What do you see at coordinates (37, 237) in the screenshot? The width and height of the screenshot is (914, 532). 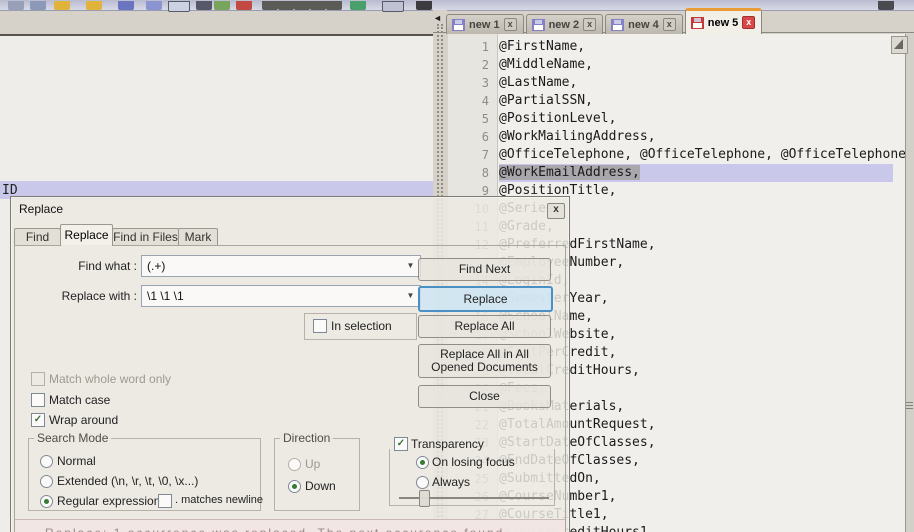 I see `dialog-tab-find: Find` at bounding box center [37, 237].